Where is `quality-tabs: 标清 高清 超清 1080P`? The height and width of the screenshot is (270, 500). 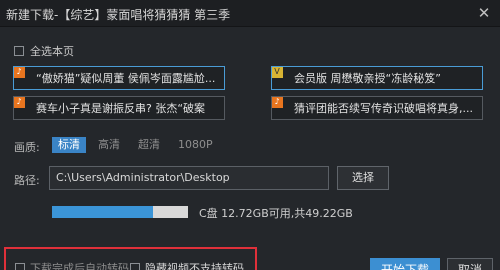
quality-tabs: 标清 高清 超清 1080P is located at coordinates (135, 145).